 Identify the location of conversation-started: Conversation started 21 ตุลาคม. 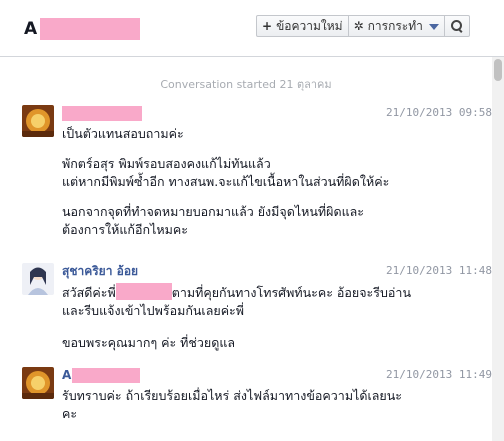
(246, 84).